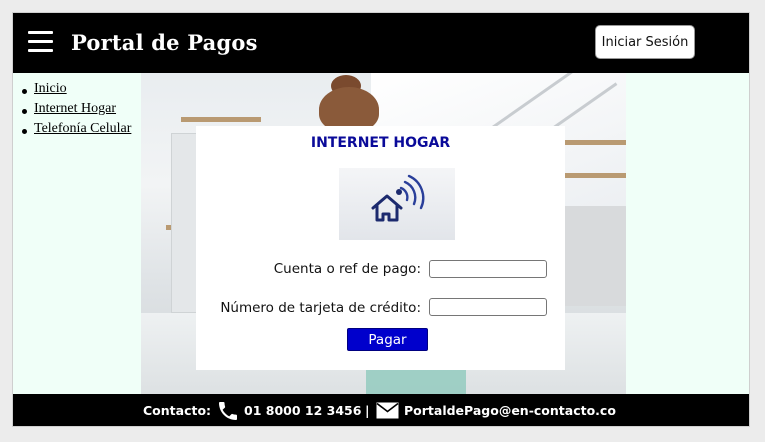 The width and height of the screenshot is (765, 442). What do you see at coordinates (82, 128) in the screenshot?
I see `side-nav-link-telefonia-celular: Telefonía Celular` at bounding box center [82, 128].